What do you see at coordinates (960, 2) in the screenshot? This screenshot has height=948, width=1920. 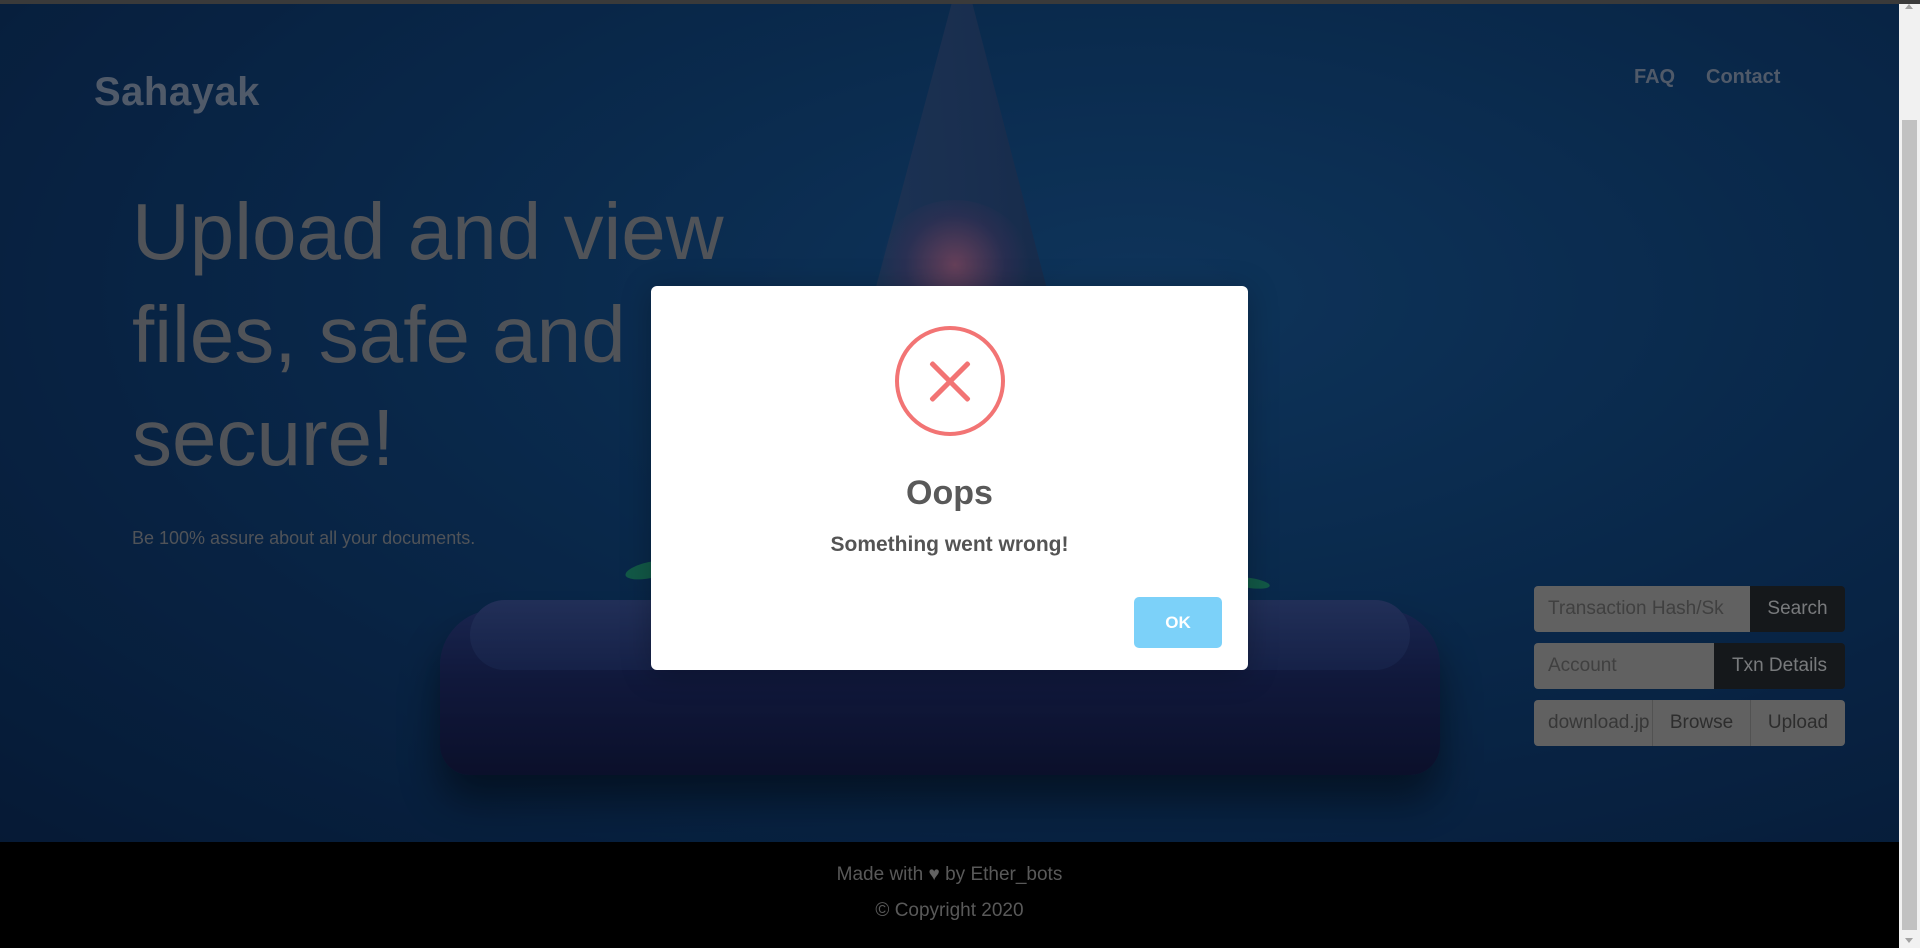 I see `browser-top-line` at bounding box center [960, 2].